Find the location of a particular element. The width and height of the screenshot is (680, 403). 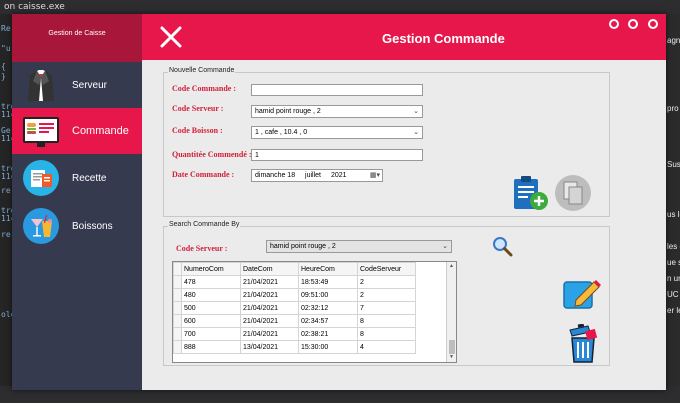

table-row: 600 21/04/2021 02:34:57 8 is located at coordinates (294, 321).